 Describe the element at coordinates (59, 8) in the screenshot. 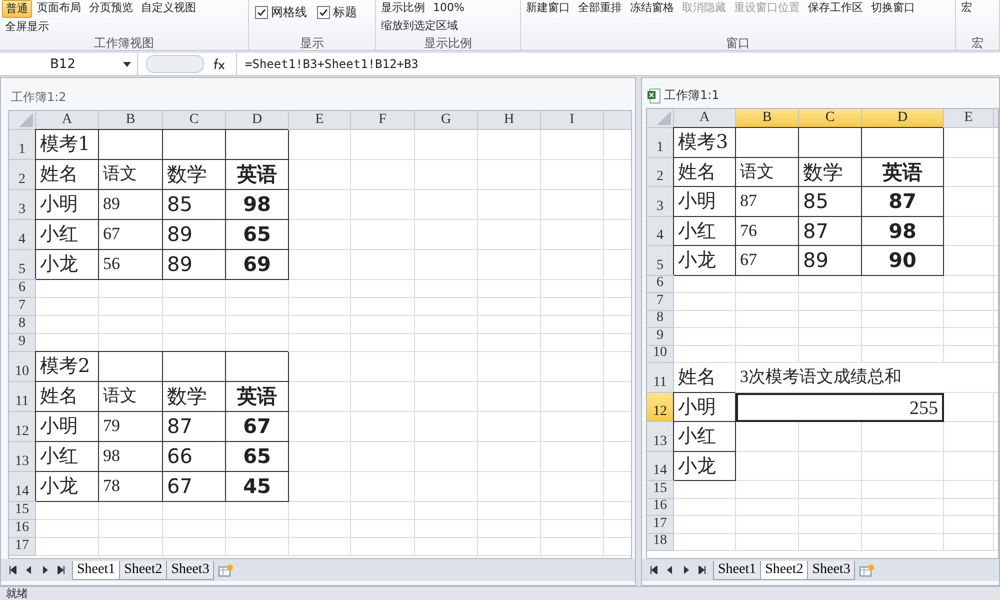

I see `ribbon-button: 页面布局` at that location.